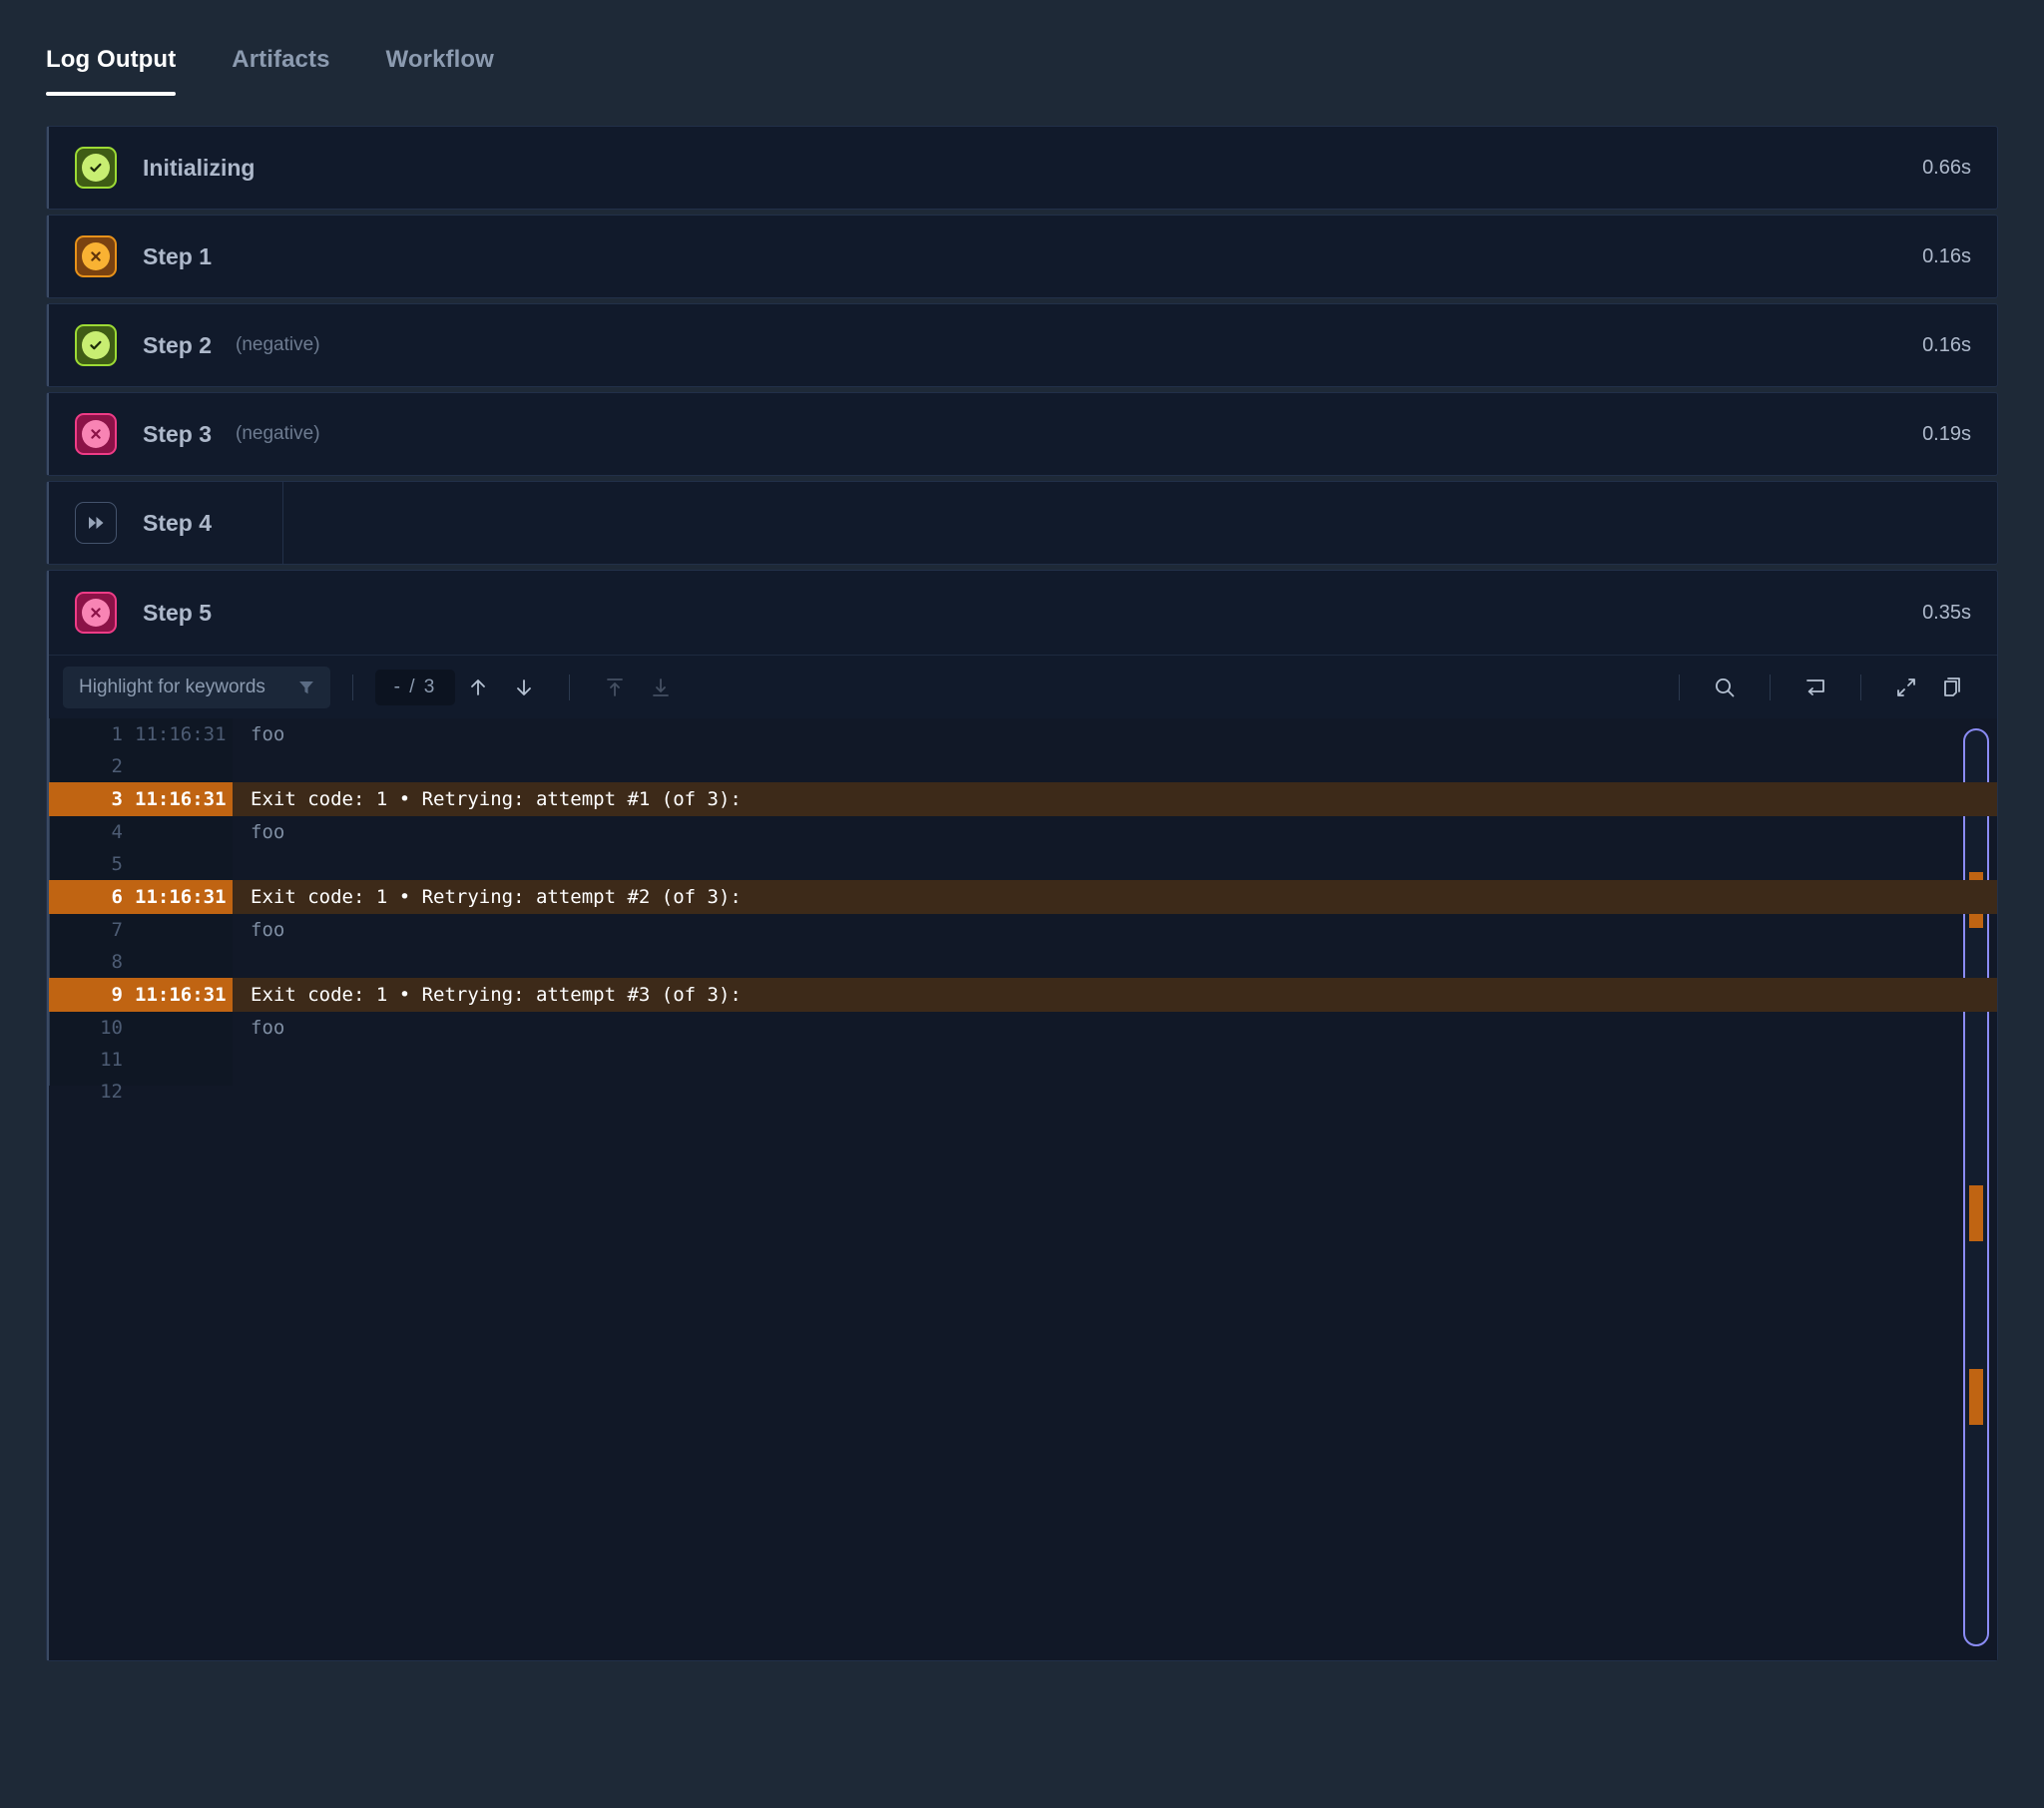  I want to click on log-line: 5, so click(1022, 864).